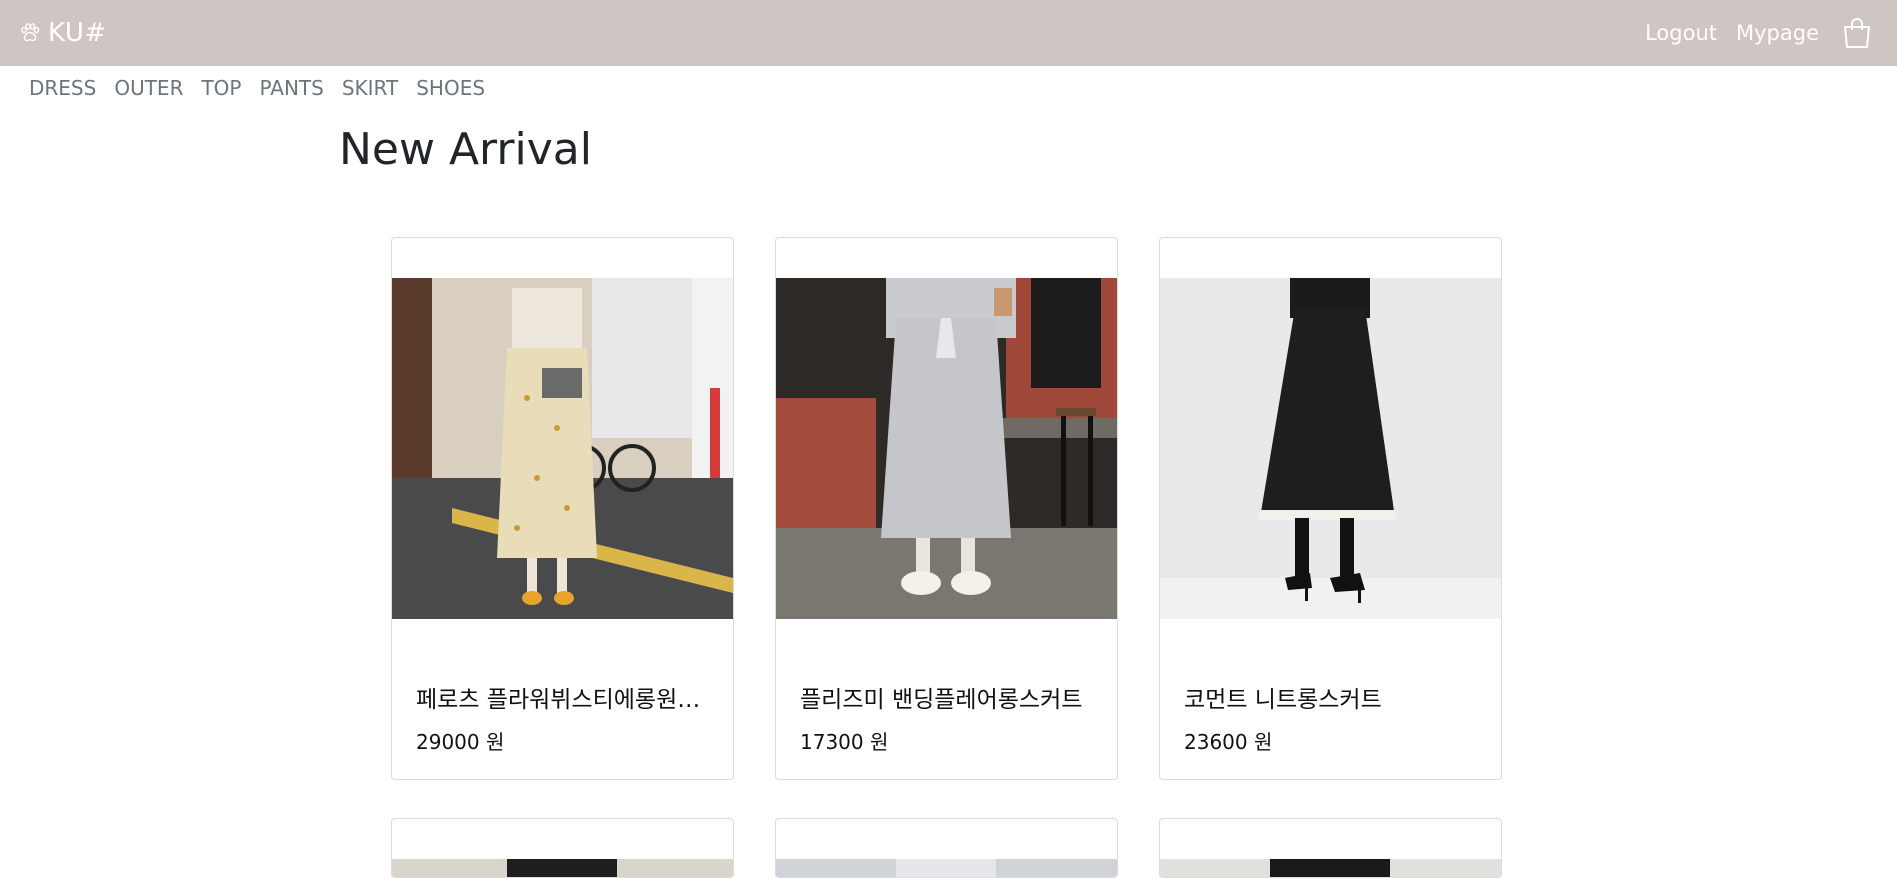 The image size is (1897, 878). Describe the element at coordinates (1331, 697) in the screenshot. I see `product-name: 코먼트 니트롱스커트` at that location.